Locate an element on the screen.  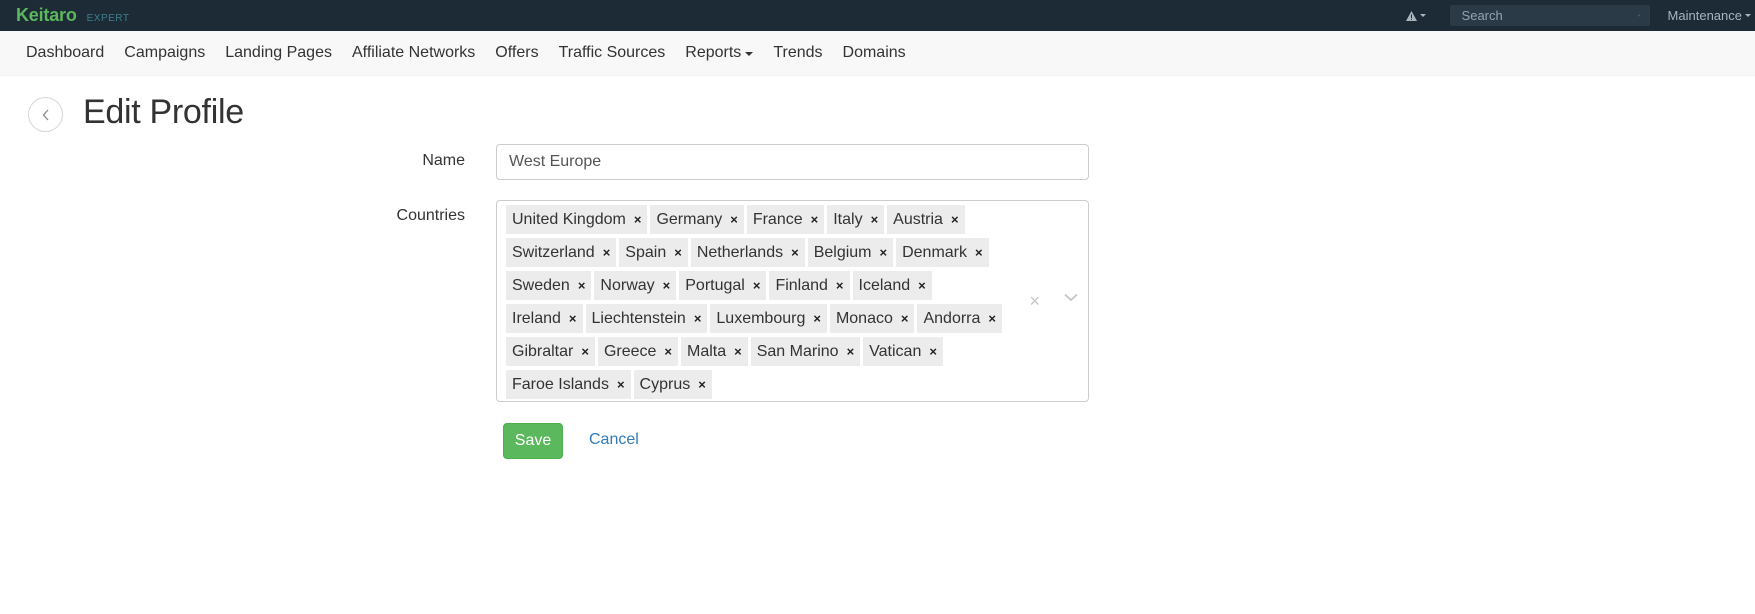
country-tag: Austria × is located at coordinates (926, 219).